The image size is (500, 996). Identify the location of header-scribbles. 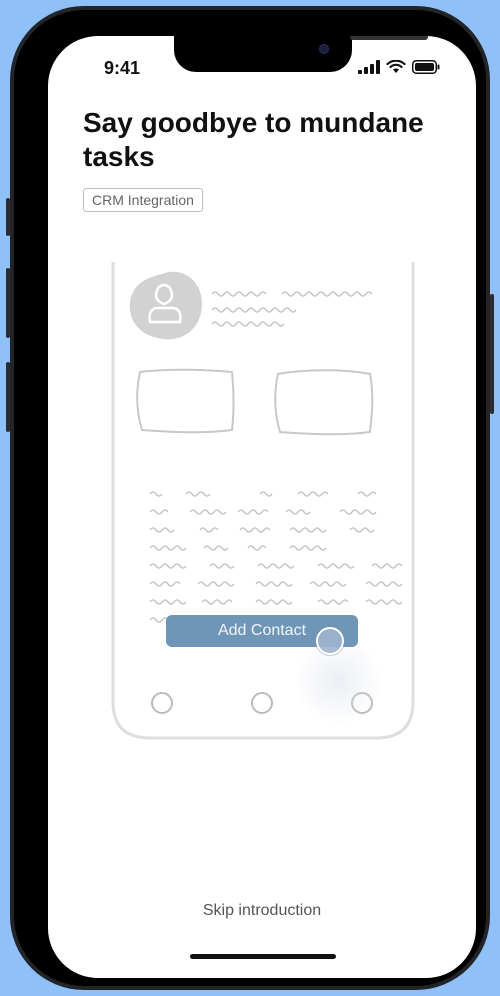
(292, 309).